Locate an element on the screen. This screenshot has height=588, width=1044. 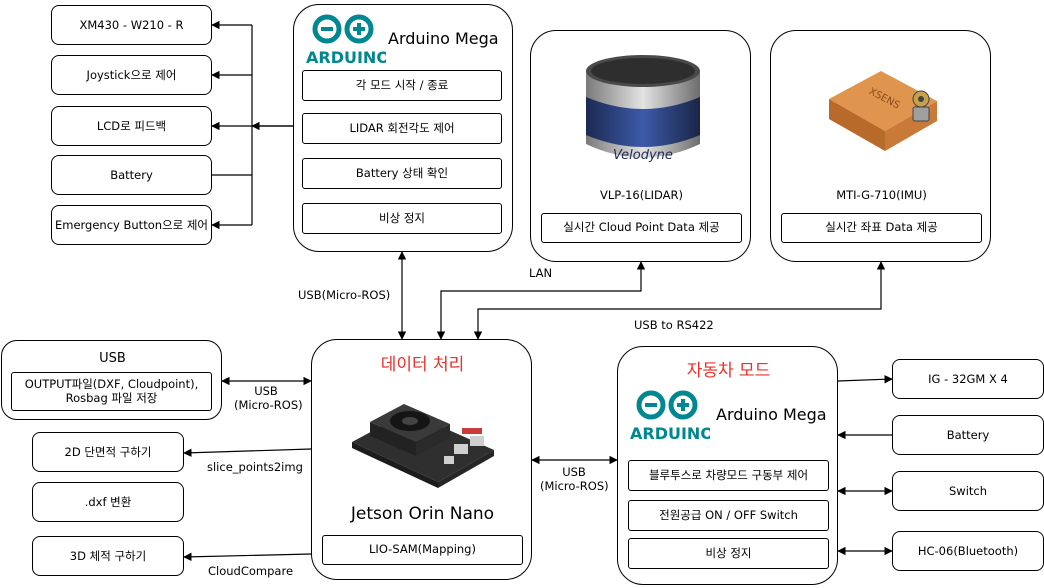
label-usb-left-line1: USB is located at coordinates (266, 391).